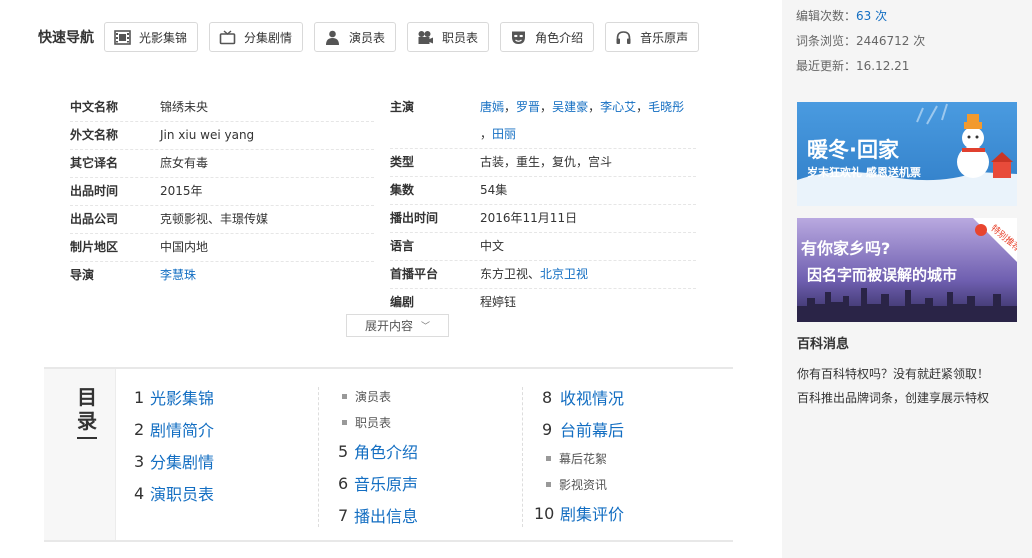 The width and height of the screenshot is (1032, 558). What do you see at coordinates (402, 162) in the screenshot?
I see `info-key: 类型` at bounding box center [402, 162].